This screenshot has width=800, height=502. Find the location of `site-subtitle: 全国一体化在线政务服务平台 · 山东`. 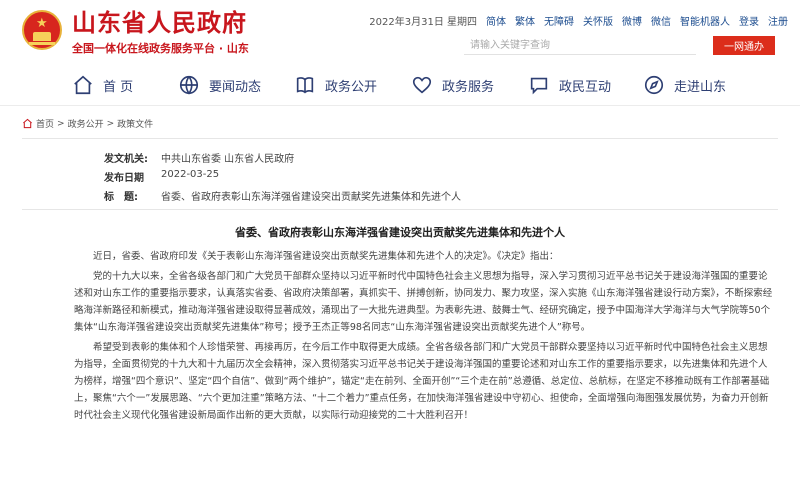

site-subtitle: 全国一体化在线政务服务平台 · 山东 is located at coordinates (160, 48).